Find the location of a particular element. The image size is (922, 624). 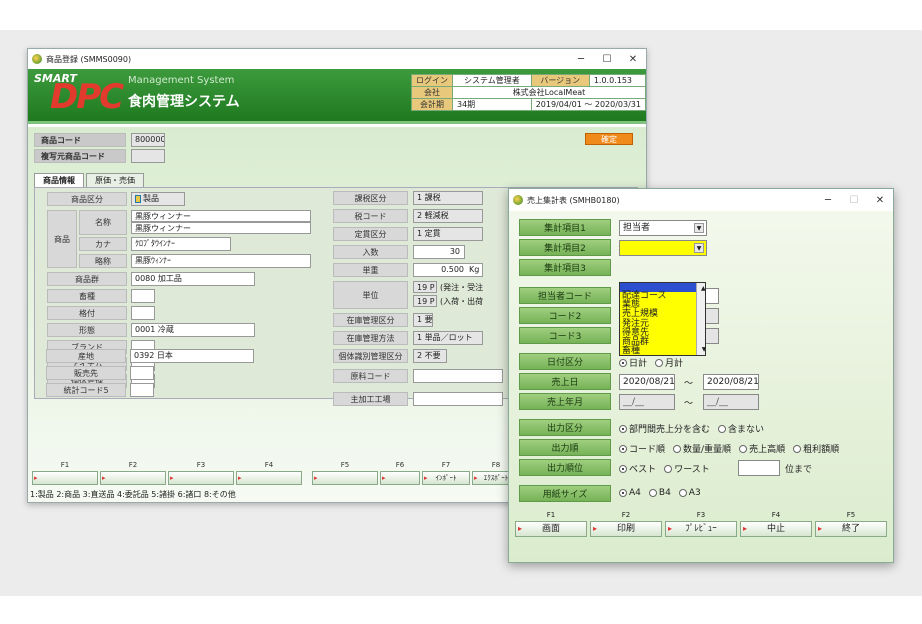

radio-b4: B4 is located at coordinates (659, 493).